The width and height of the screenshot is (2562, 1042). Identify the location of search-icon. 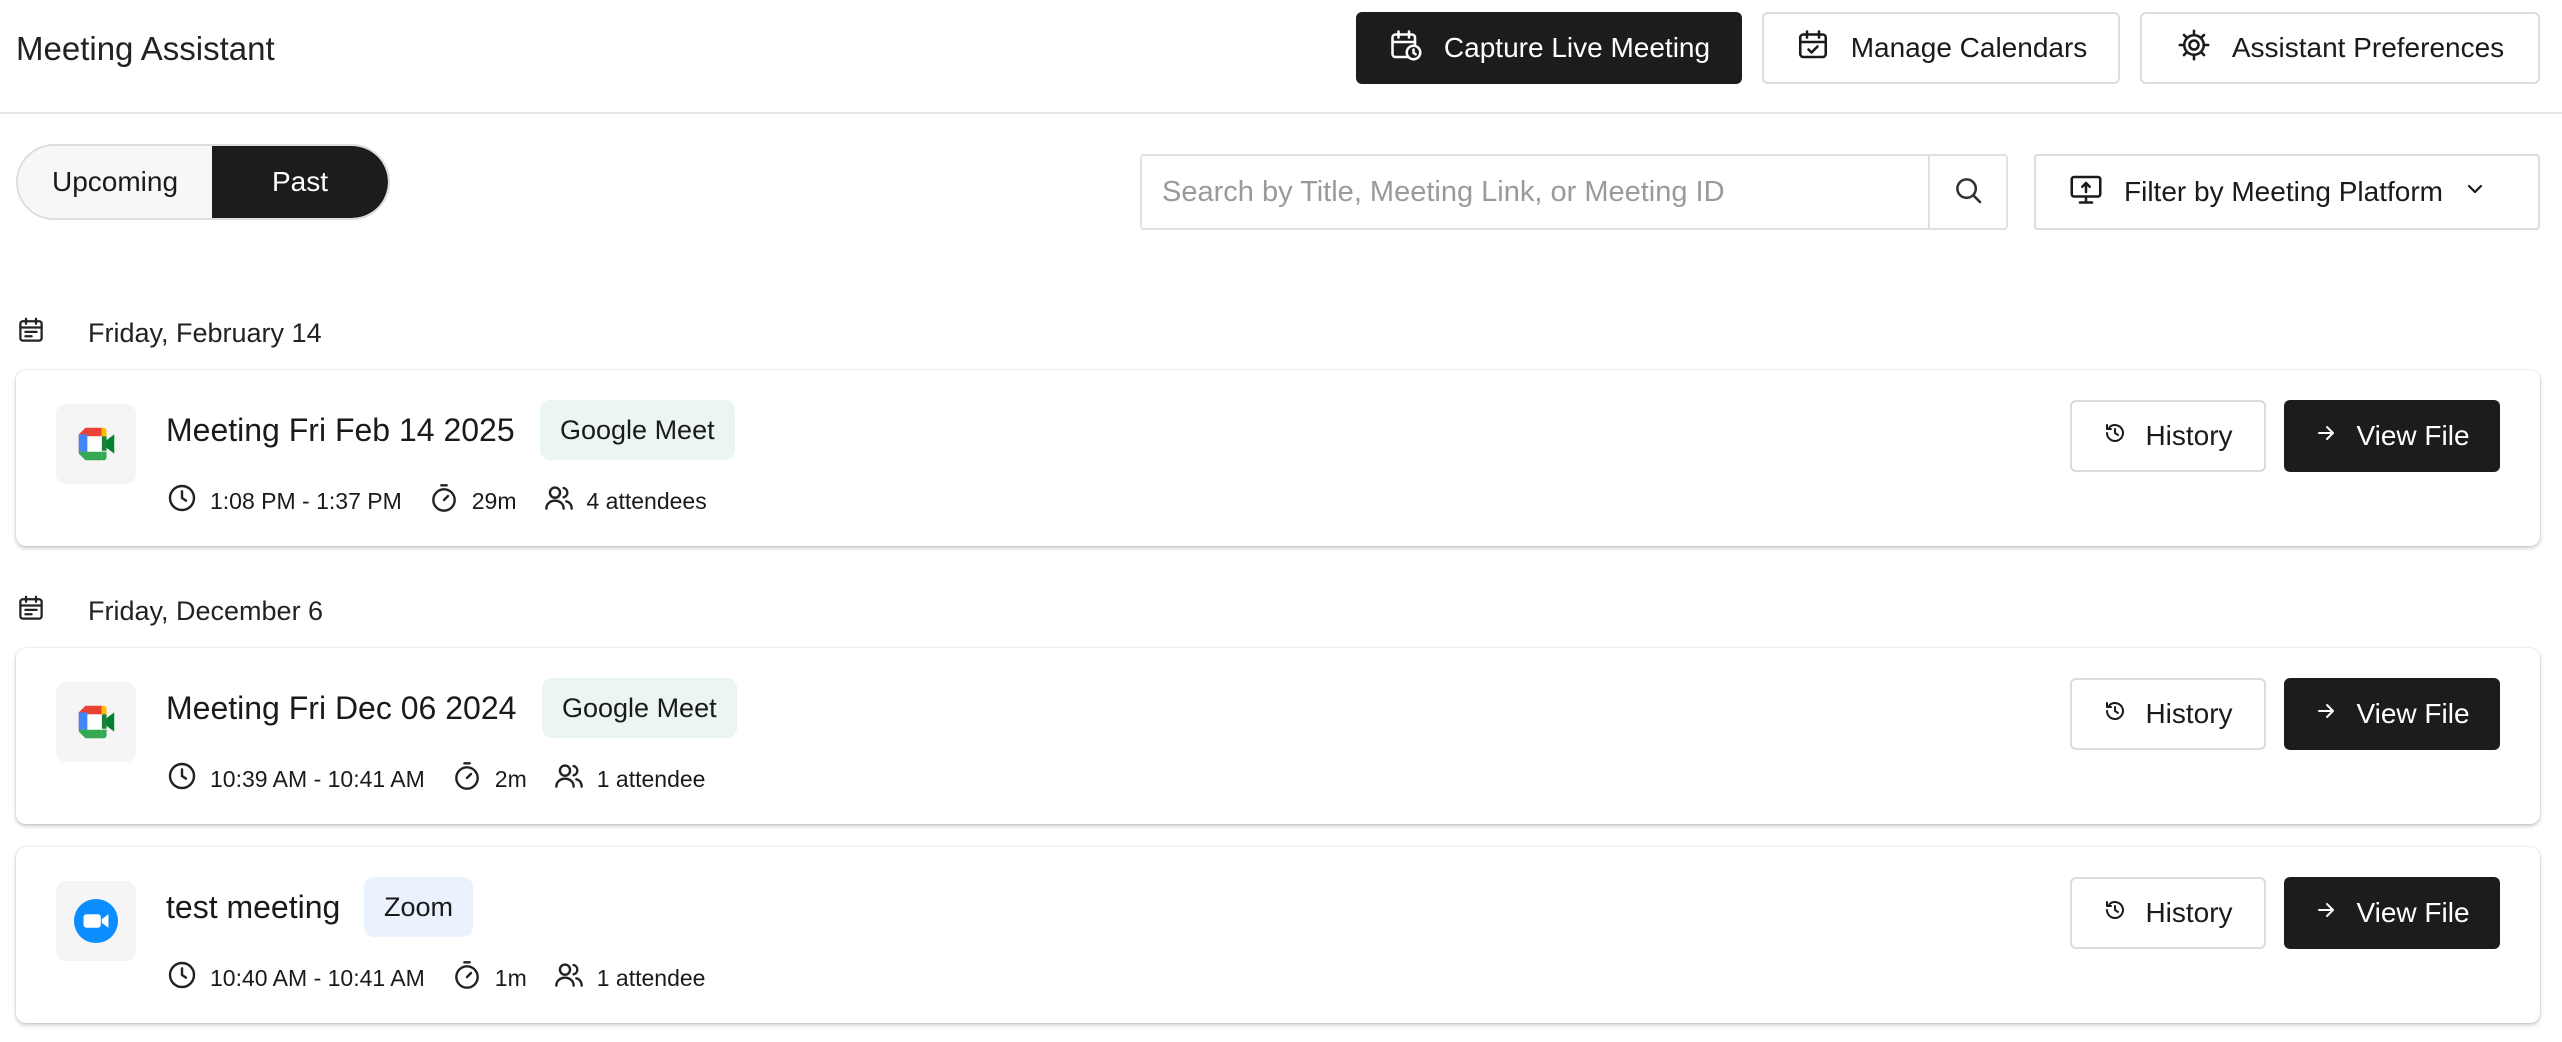
(1968, 192).